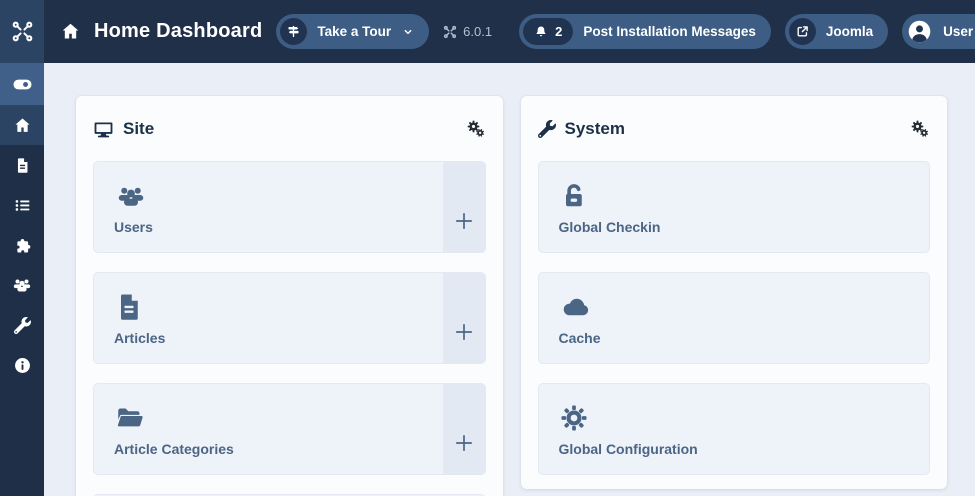 The height and width of the screenshot is (496, 975). I want to click on components-puzzle-icon, so click(22, 245).